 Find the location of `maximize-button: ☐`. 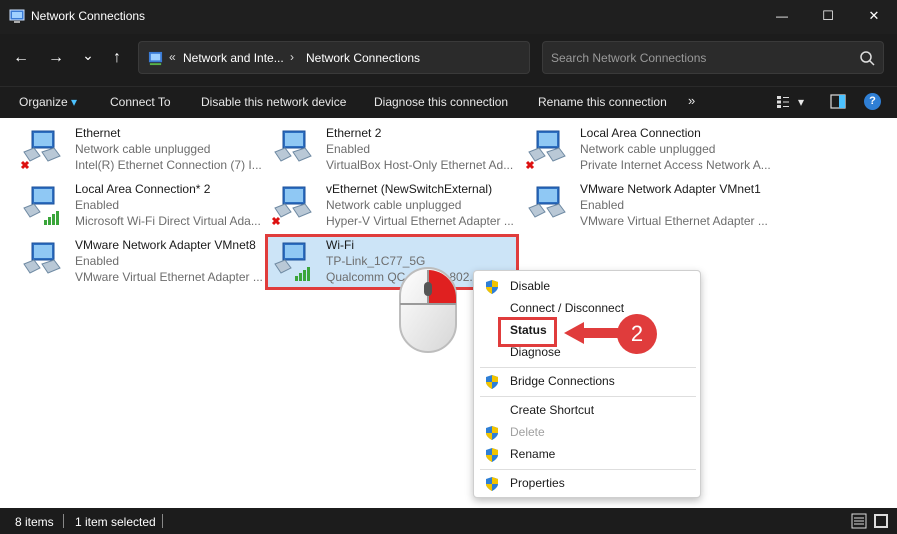

maximize-button: ☐ is located at coordinates (828, 16).